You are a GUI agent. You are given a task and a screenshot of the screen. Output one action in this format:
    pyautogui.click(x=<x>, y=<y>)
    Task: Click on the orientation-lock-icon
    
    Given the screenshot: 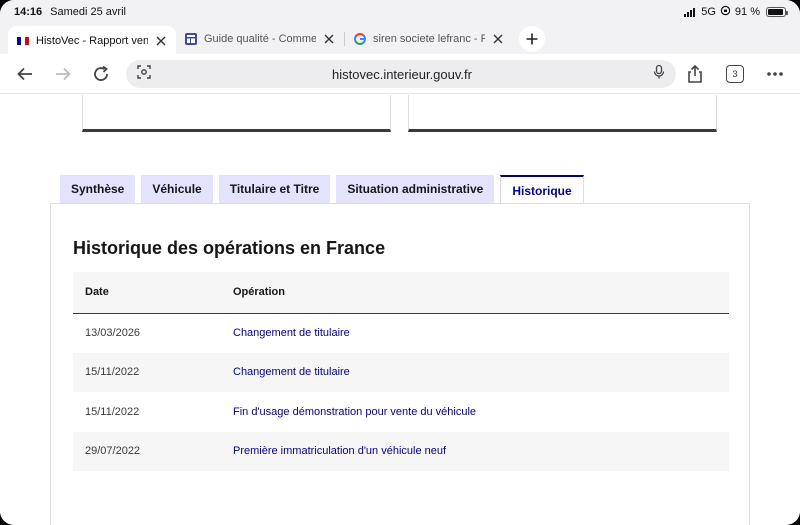 What is the action you would take?
    pyautogui.click(x=725, y=12)
    